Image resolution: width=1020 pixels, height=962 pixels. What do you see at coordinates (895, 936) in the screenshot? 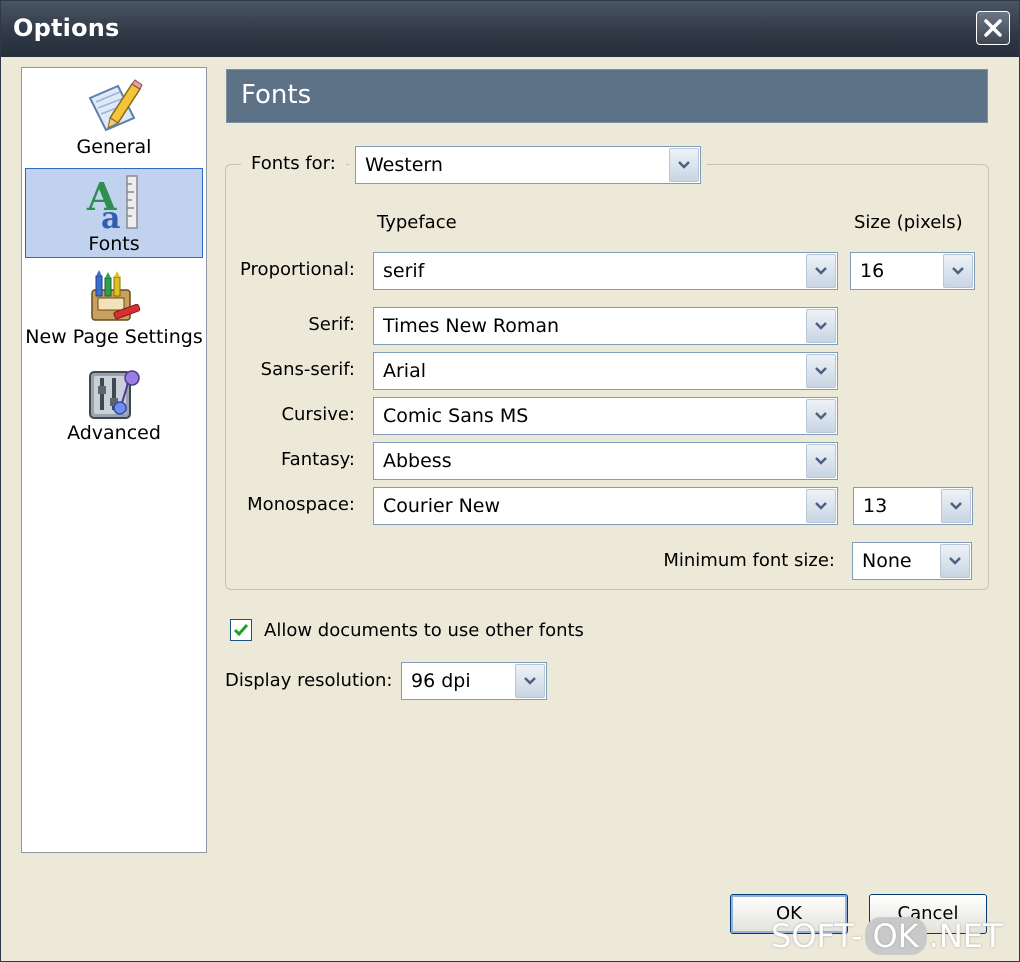
I see `watermark-middle: OK` at bounding box center [895, 936].